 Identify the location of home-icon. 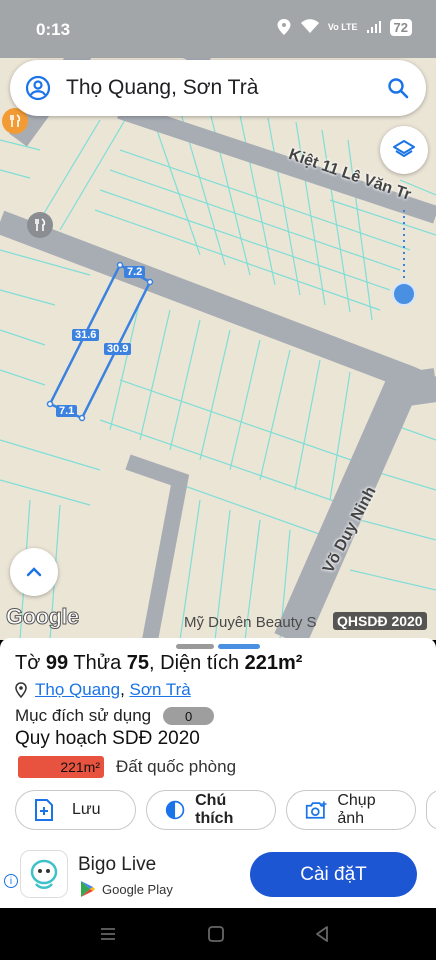
(216, 934).